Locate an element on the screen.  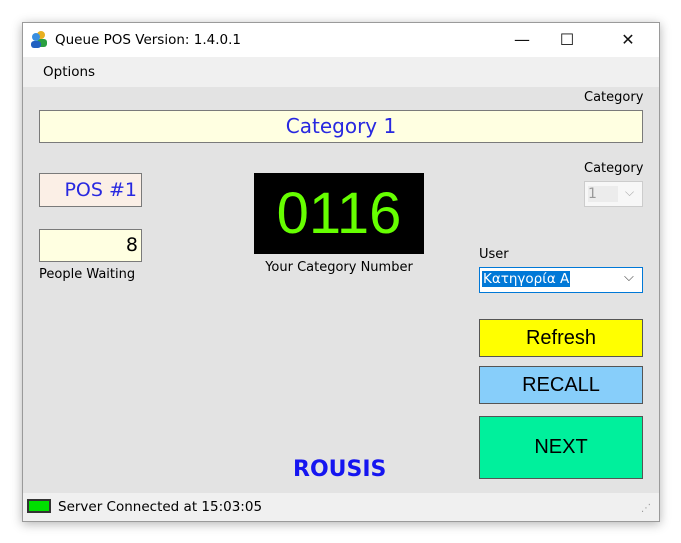
menu-options: Options is located at coordinates (69, 72).